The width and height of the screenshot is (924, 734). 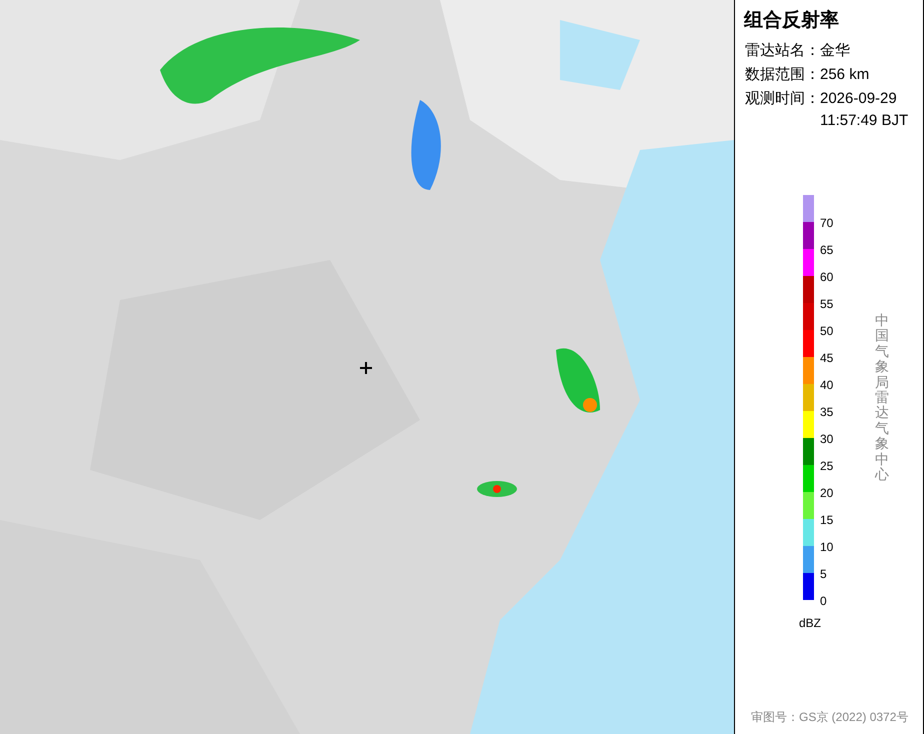 What do you see at coordinates (859, 99) in the screenshot?
I see `info-value: 2026-09-29` at bounding box center [859, 99].